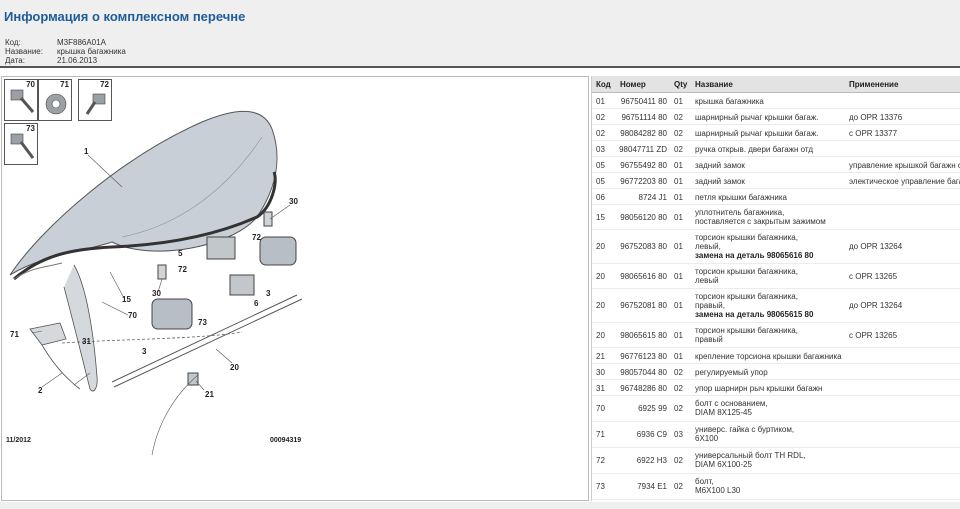 This screenshot has width=960, height=509. Describe the element at coordinates (873, 84) in the screenshot. I see `col-application: Применение` at that location.